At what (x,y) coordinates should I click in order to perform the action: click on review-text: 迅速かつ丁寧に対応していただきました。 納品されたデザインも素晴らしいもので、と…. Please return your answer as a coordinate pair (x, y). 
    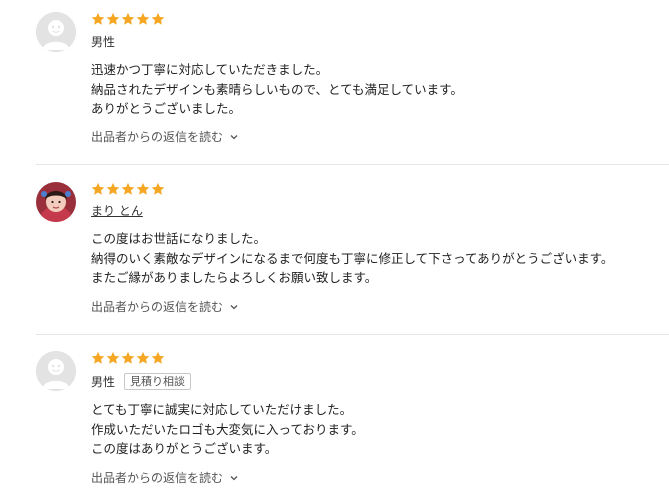
    Looking at the image, I should click on (370, 89).